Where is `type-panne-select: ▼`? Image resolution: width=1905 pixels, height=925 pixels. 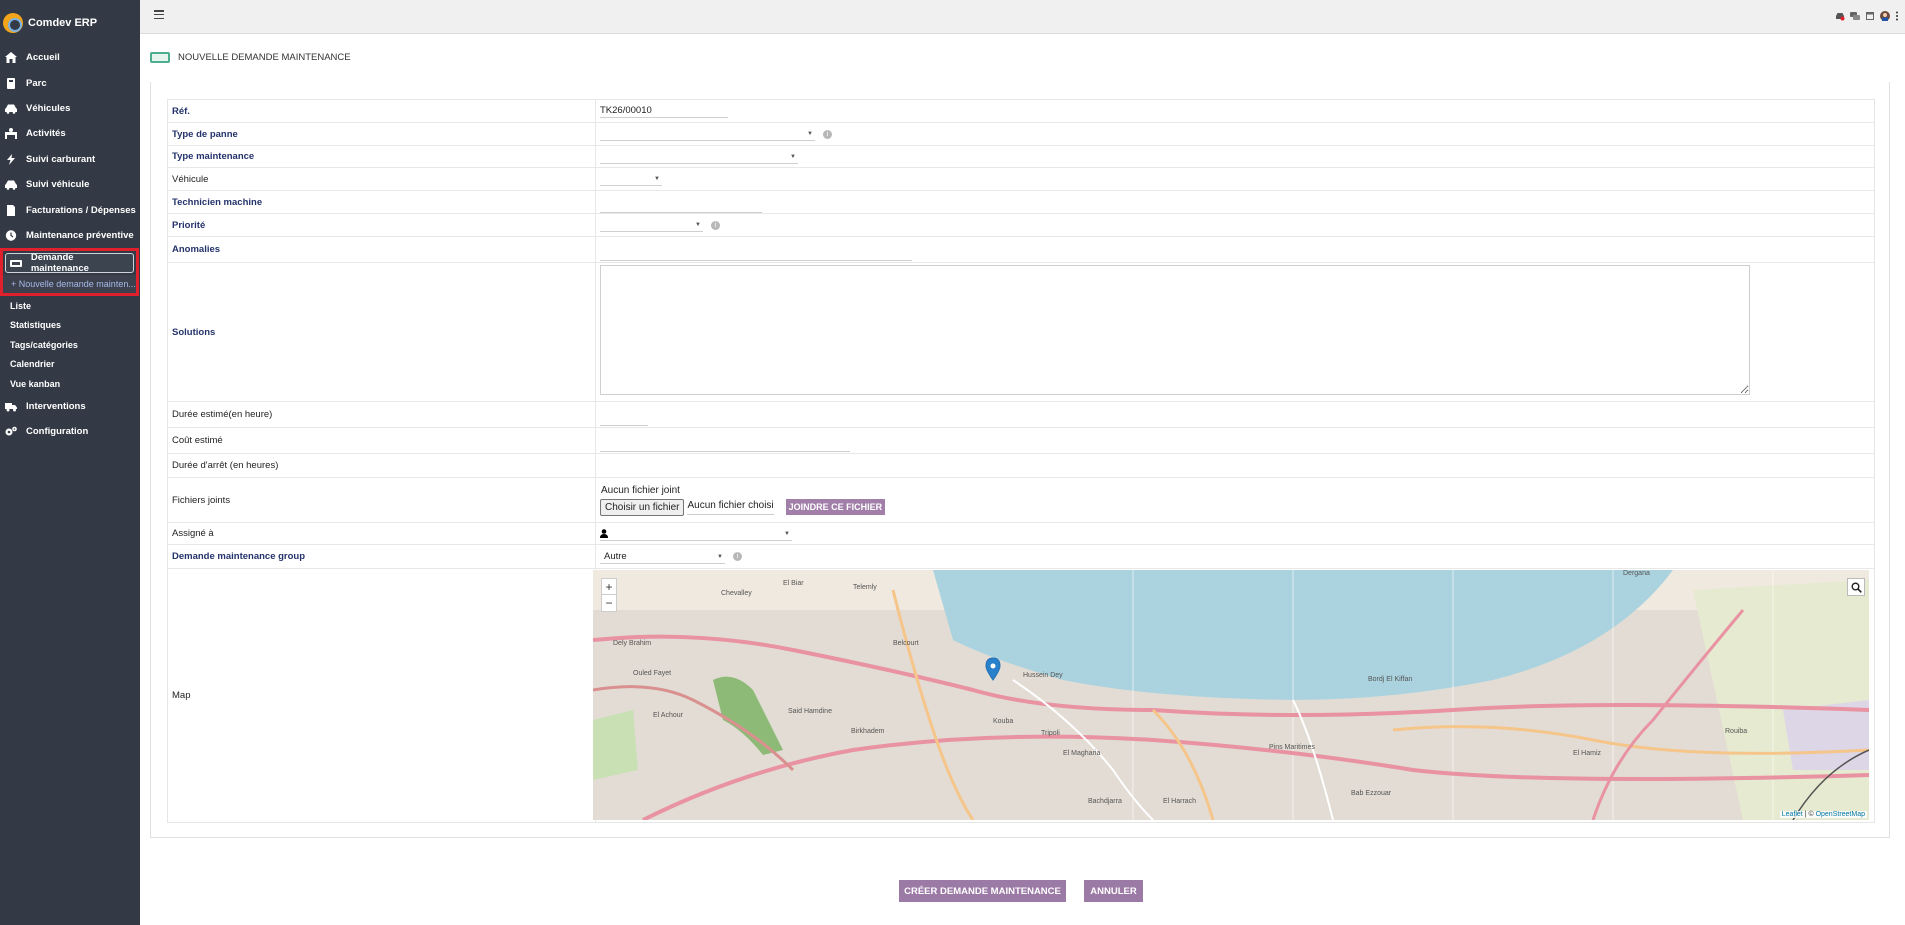
type-panne-select: ▼ is located at coordinates (707, 134).